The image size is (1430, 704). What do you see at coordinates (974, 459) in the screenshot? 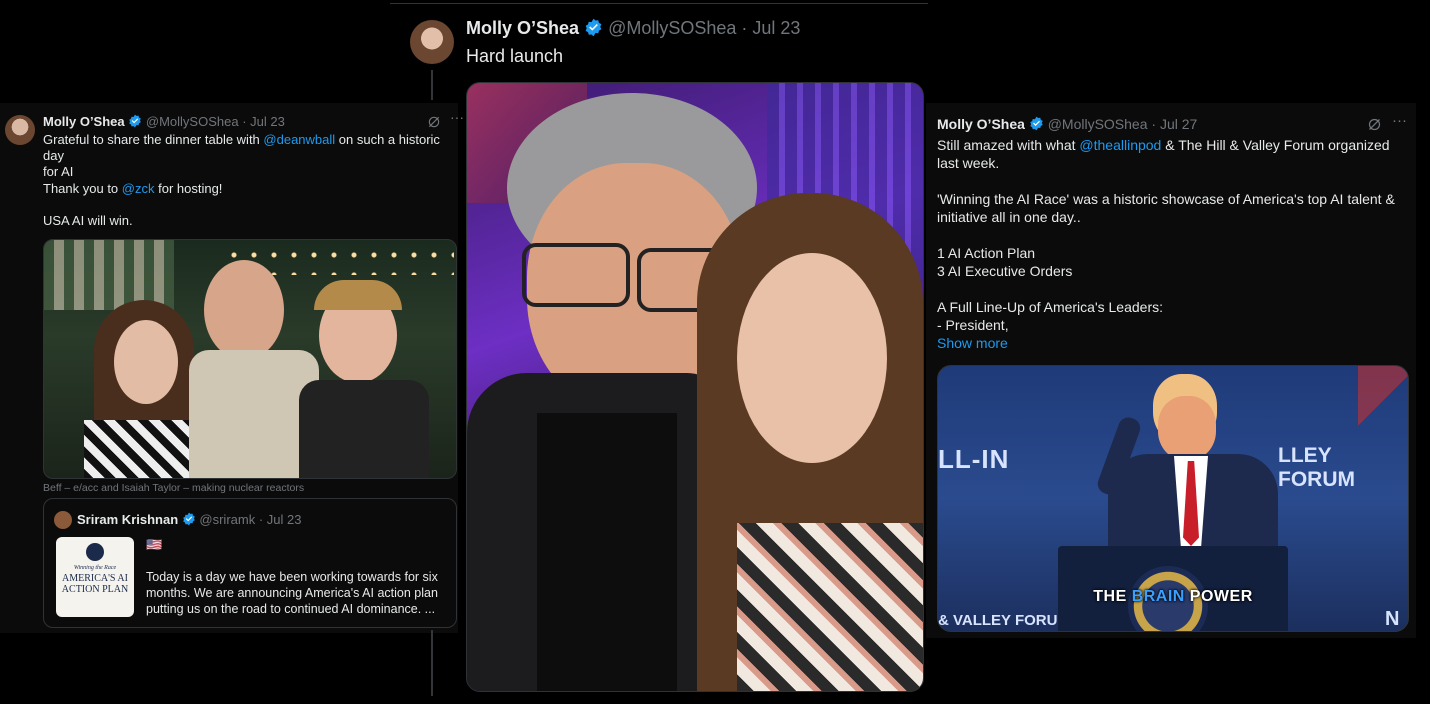
I see `video-sign-left: LL-IN` at bounding box center [974, 459].